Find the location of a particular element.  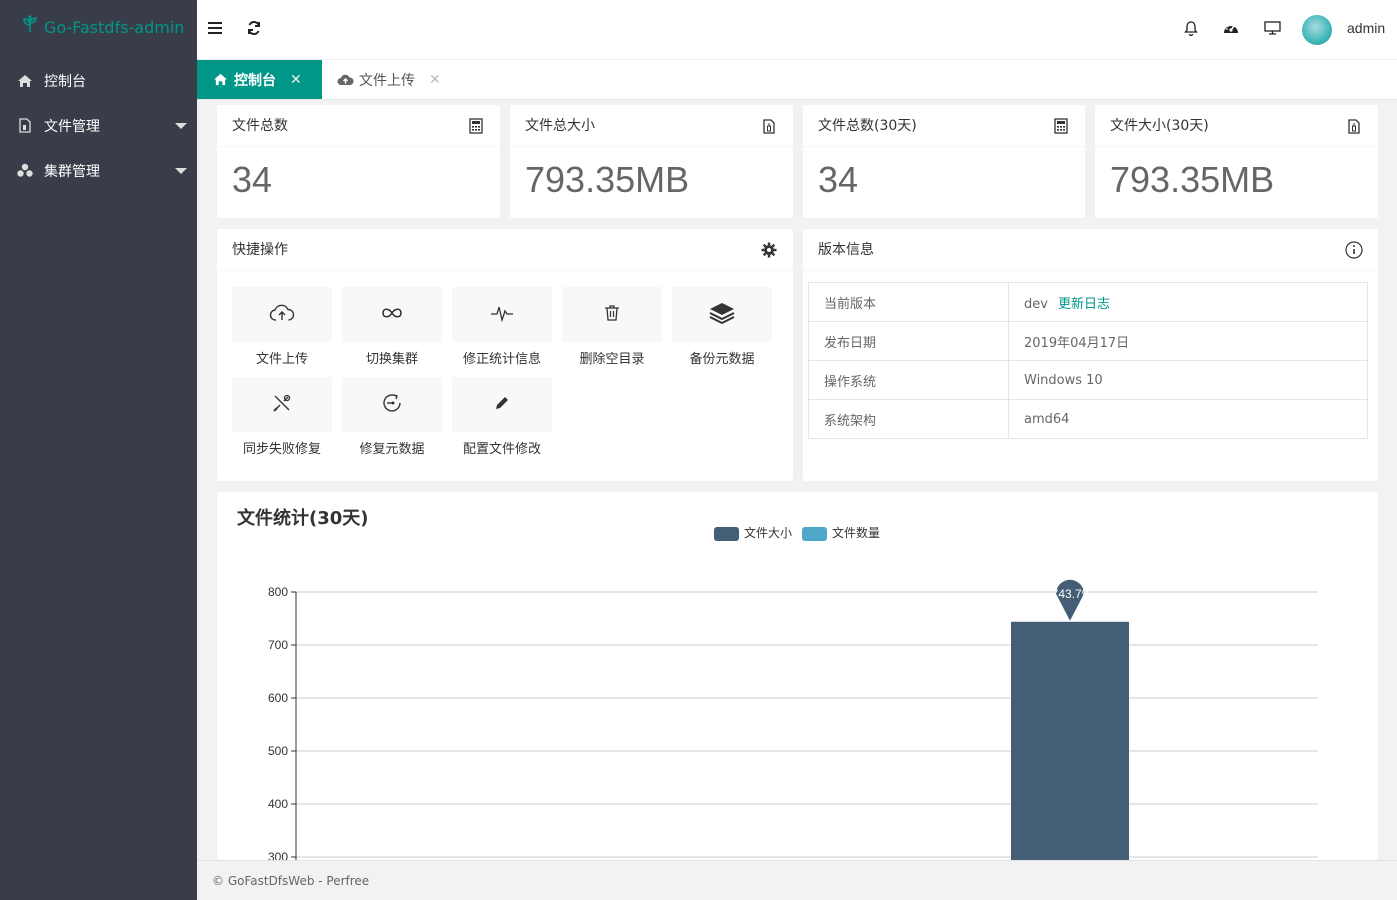

quick-delete-empty-dir-button: 删除空目录 is located at coordinates (612, 327).